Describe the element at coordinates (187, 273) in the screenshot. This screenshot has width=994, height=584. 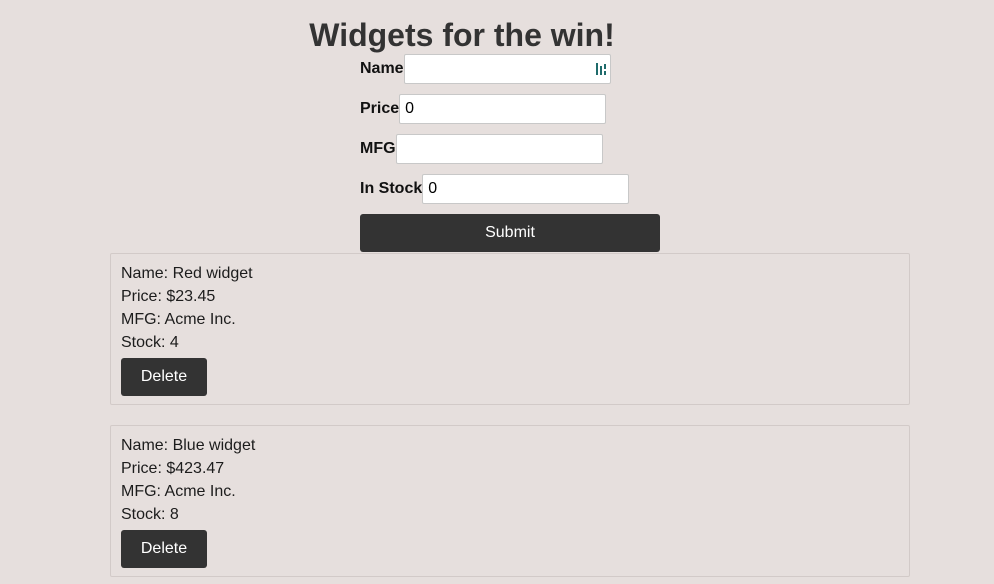
I see `widget-name: Name: Red widget` at that location.